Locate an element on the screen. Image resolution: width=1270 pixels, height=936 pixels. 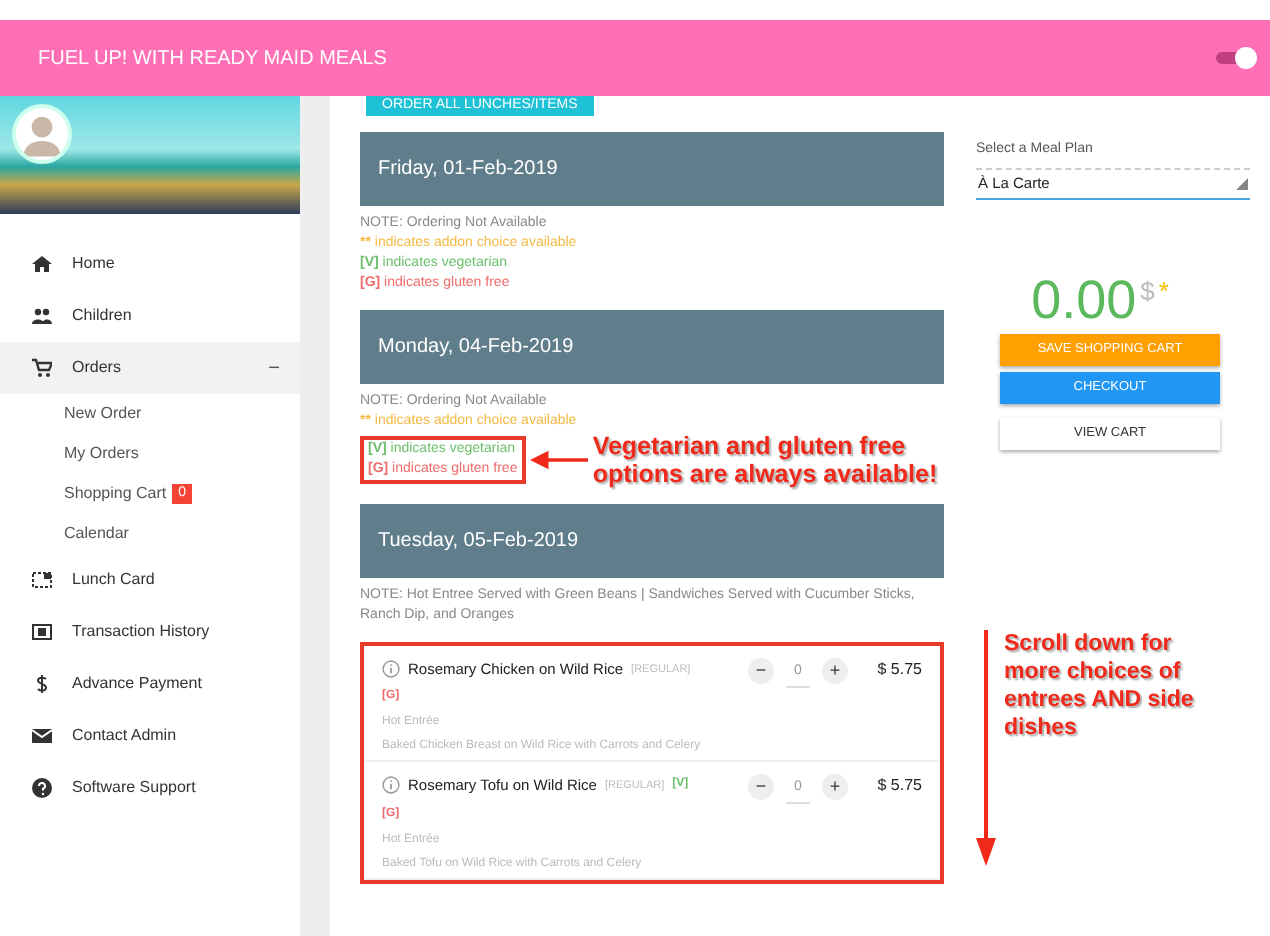
sidebar-label: Children is located at coordinates (103, 316).